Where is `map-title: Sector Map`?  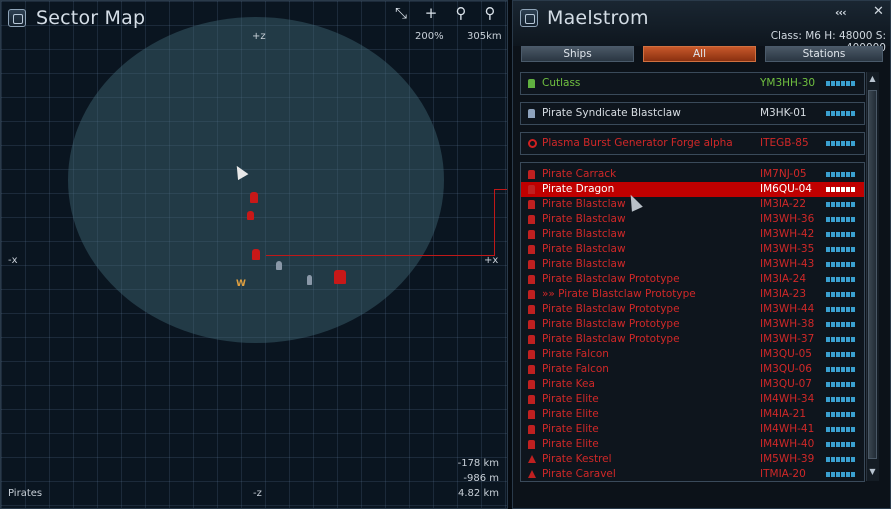
map-title: Sector Map is located at coordinates (91, 18).